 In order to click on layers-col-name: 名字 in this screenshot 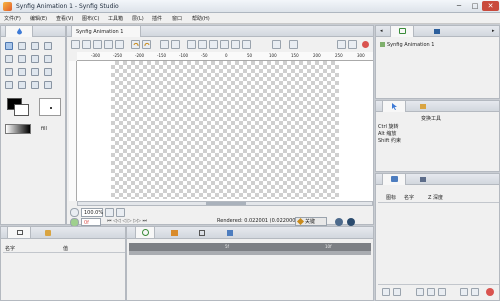, I will do `click(409, 198)`.